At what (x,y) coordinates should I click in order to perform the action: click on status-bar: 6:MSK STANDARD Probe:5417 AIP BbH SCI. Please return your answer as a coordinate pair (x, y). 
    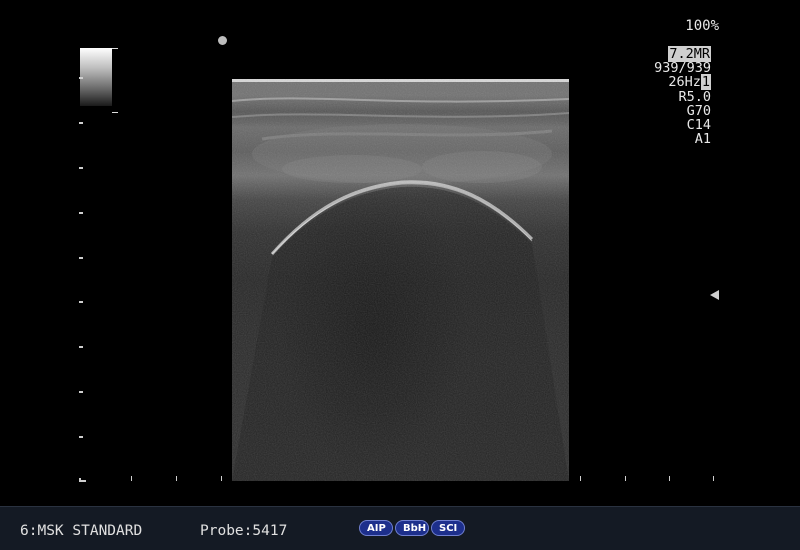
    Looking at the image, I should click on (400, 528).